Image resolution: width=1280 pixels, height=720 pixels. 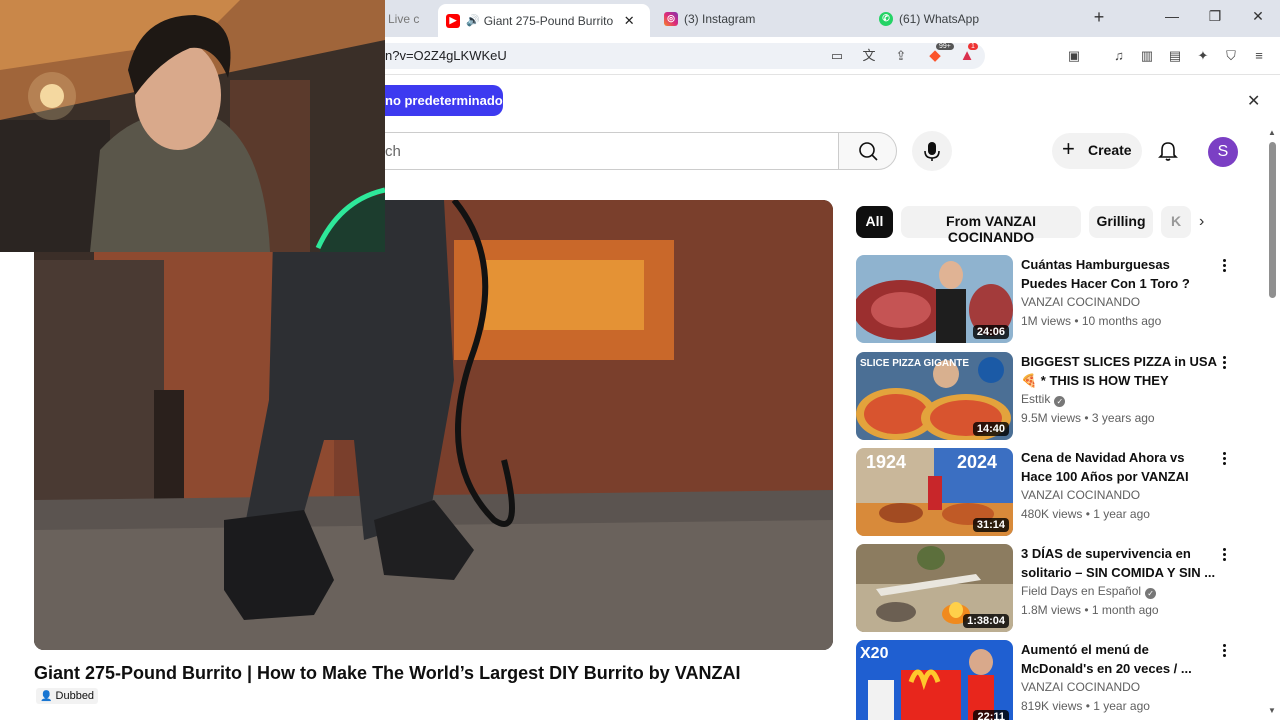 I want to click on vpn-icon: ⛉, so click(x=1231, y=56).